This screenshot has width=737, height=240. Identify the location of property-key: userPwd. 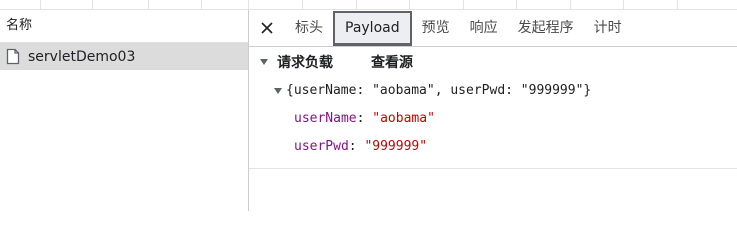
(321, 146).